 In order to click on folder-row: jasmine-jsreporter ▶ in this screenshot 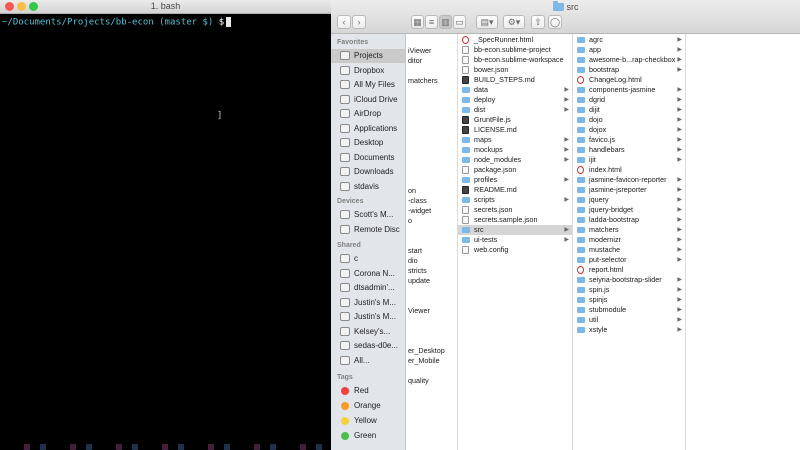, I will do `click(629, 190)`.